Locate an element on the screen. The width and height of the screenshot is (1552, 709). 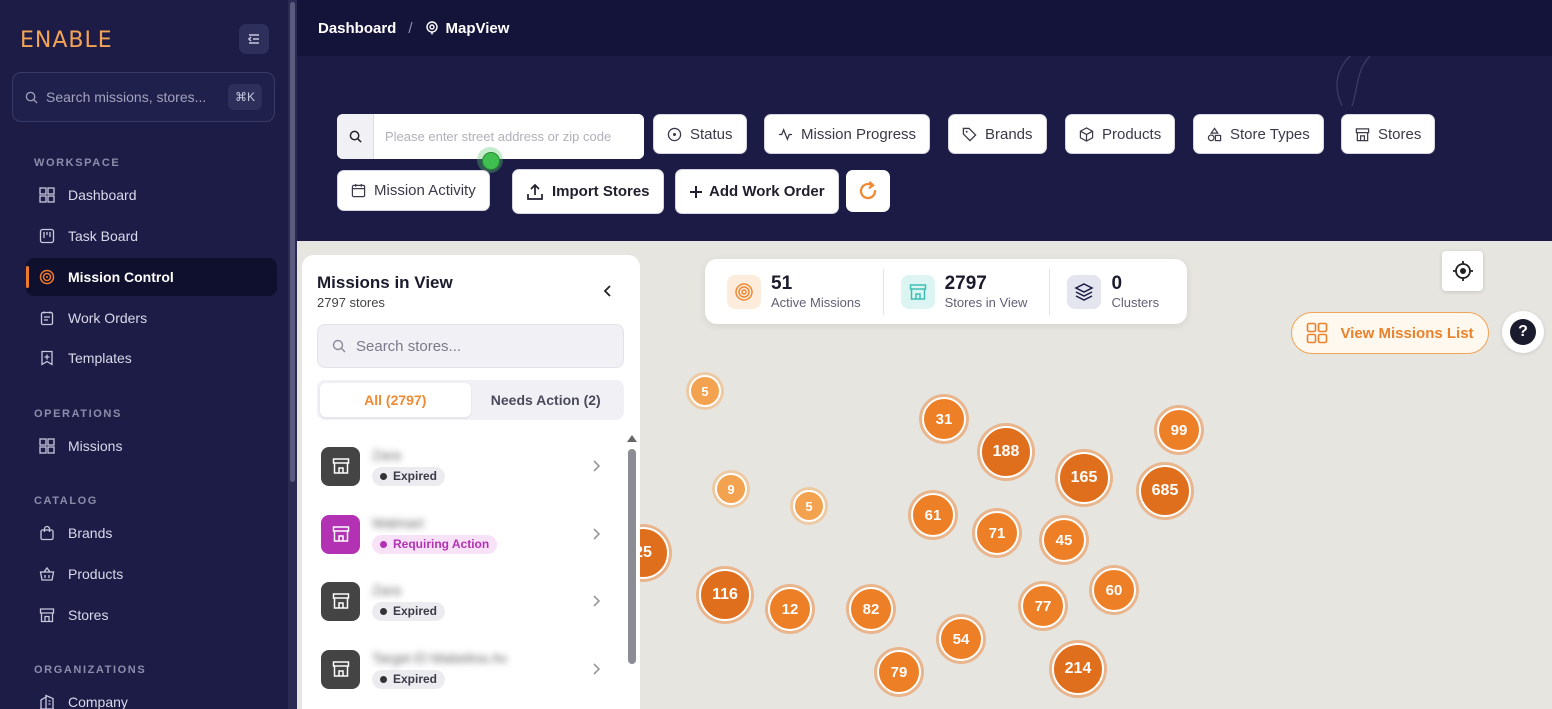
mission-progress-filter: Mission Progress is located at coordinates (847, 134).